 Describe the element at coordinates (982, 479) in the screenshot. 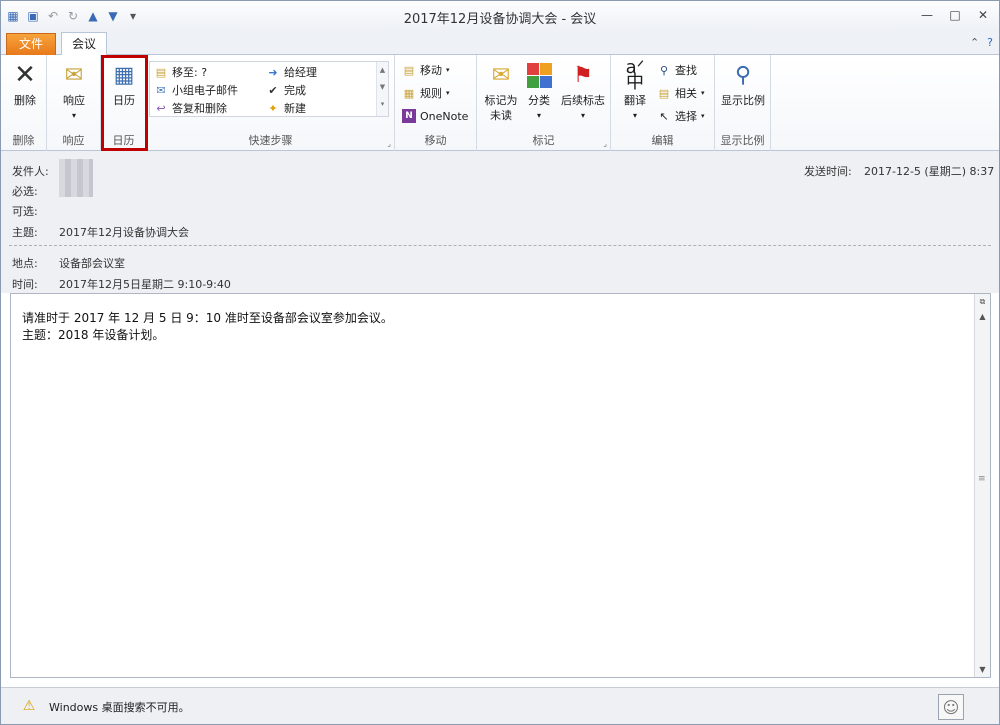

I see `scroll-thumb-grip-icon: ≡` at that location.